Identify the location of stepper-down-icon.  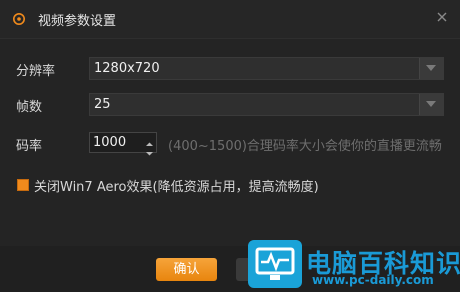
(149, 149).